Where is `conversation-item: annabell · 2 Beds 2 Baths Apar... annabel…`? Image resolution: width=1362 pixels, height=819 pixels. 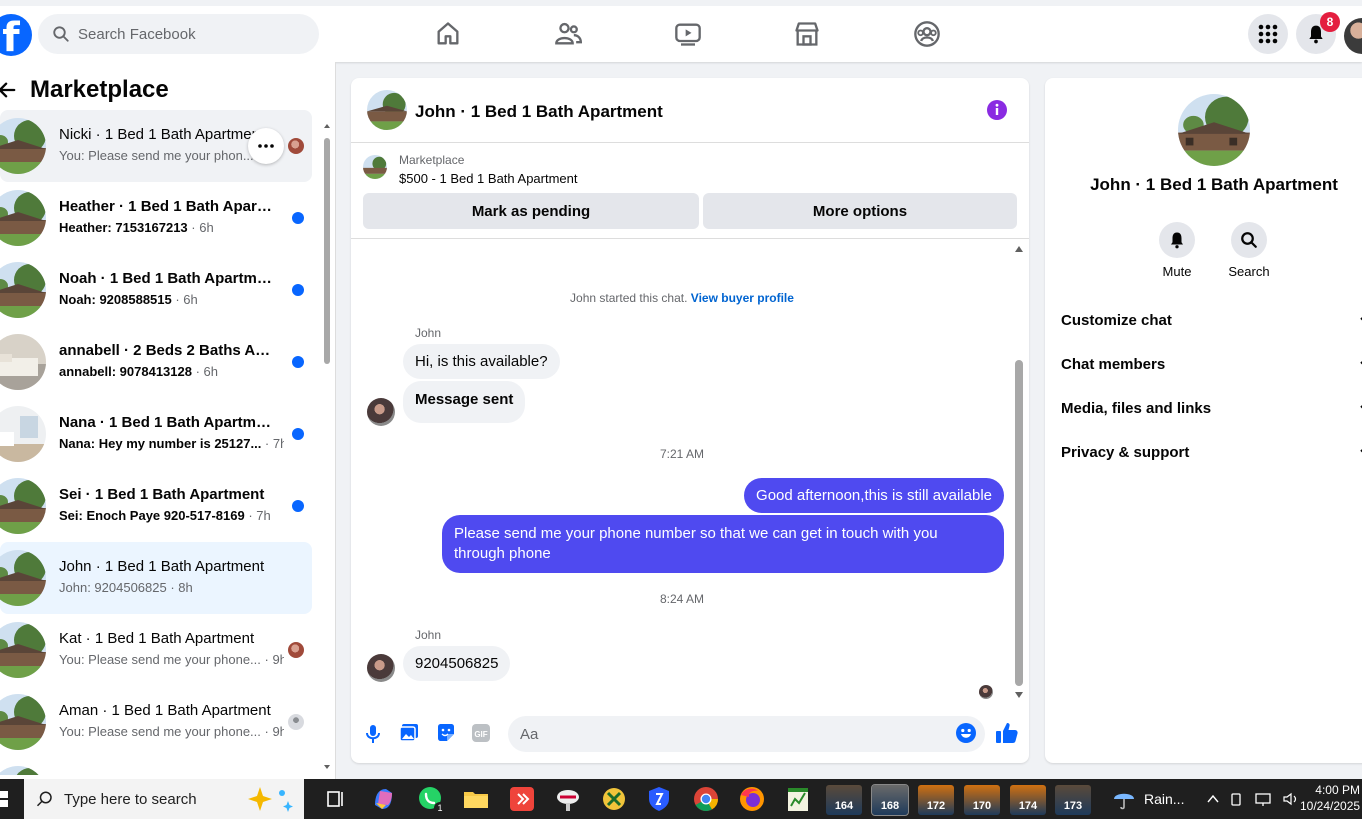
conversation-item: annabell · 2 Beds 2 Baths Apar... annabel… is located at coordinates (156, 362).